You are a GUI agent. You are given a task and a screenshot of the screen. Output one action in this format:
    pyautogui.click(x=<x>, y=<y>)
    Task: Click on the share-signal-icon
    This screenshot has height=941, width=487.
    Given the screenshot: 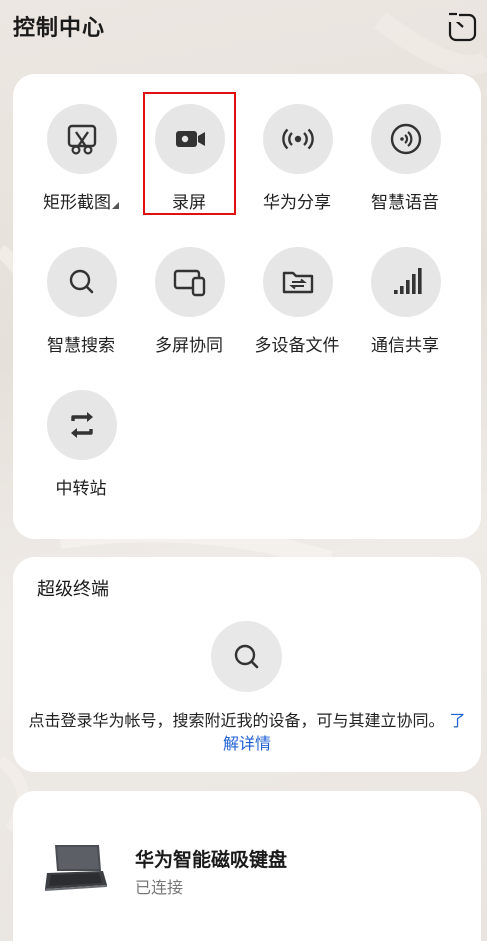 What is the action you would take?
    pyautogui.click(x=298, y=139)
    